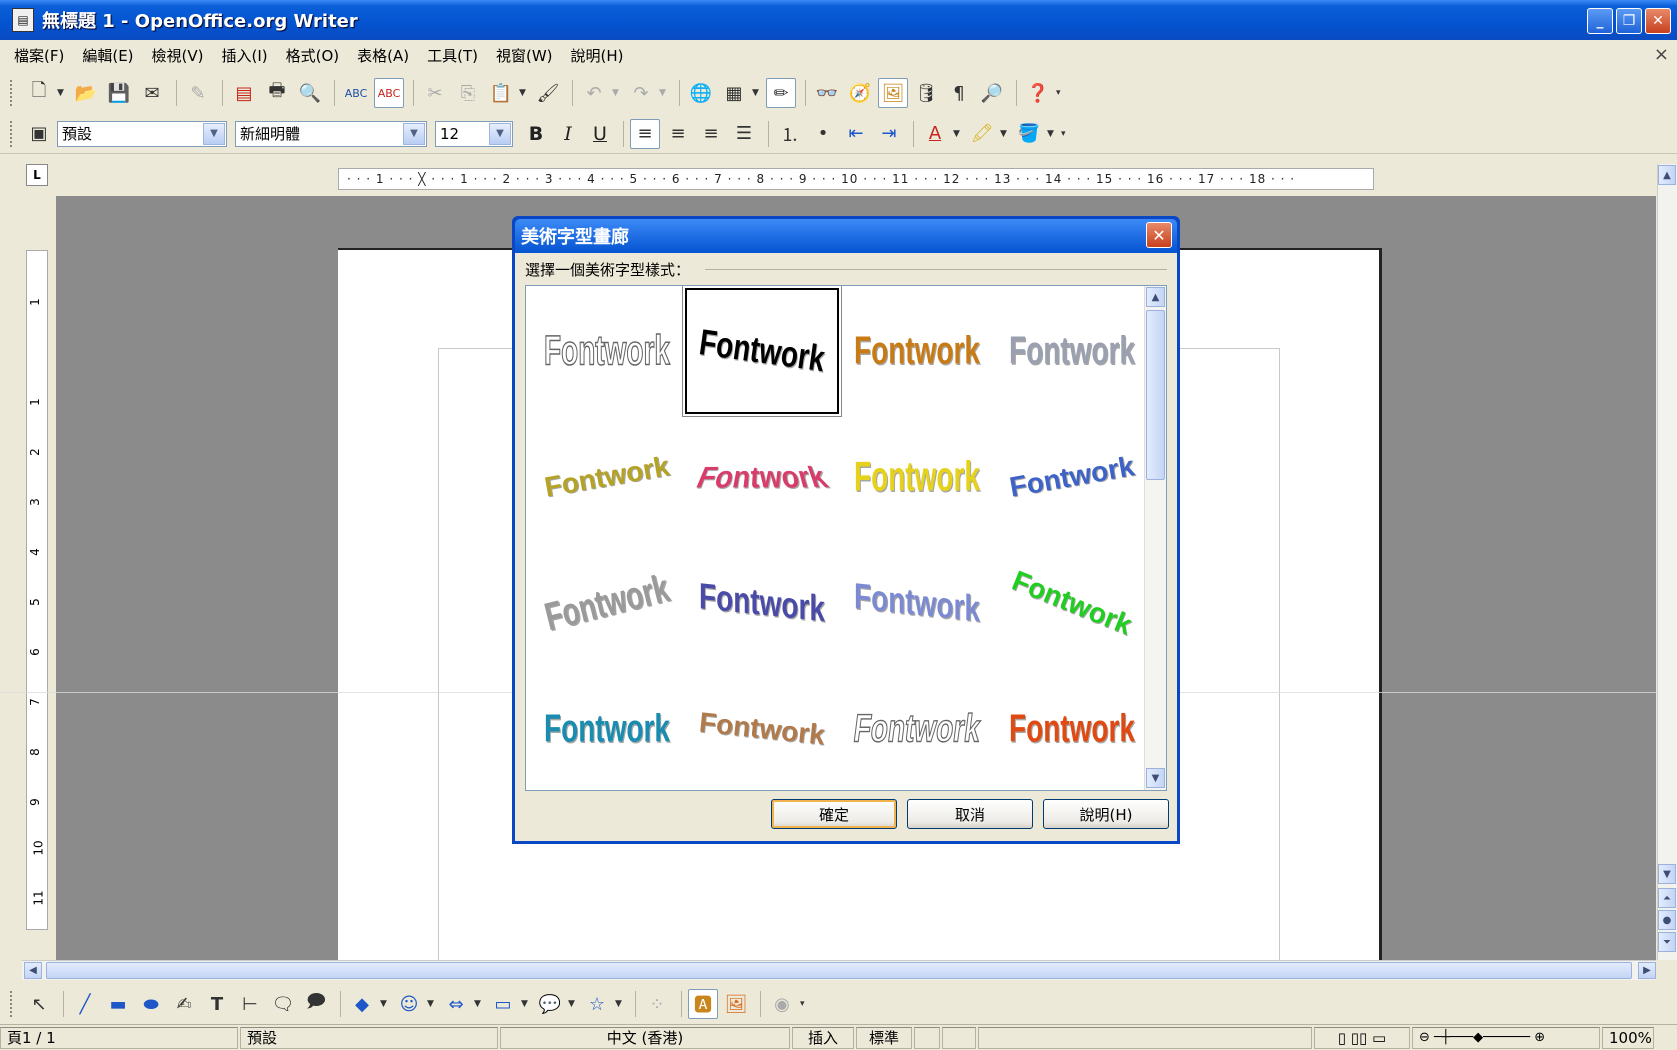  What do you see at coordinates (548, 93) in the screenshot?
I see `clone-formatting-icon: 🖌` at bounding box center [548, 93].